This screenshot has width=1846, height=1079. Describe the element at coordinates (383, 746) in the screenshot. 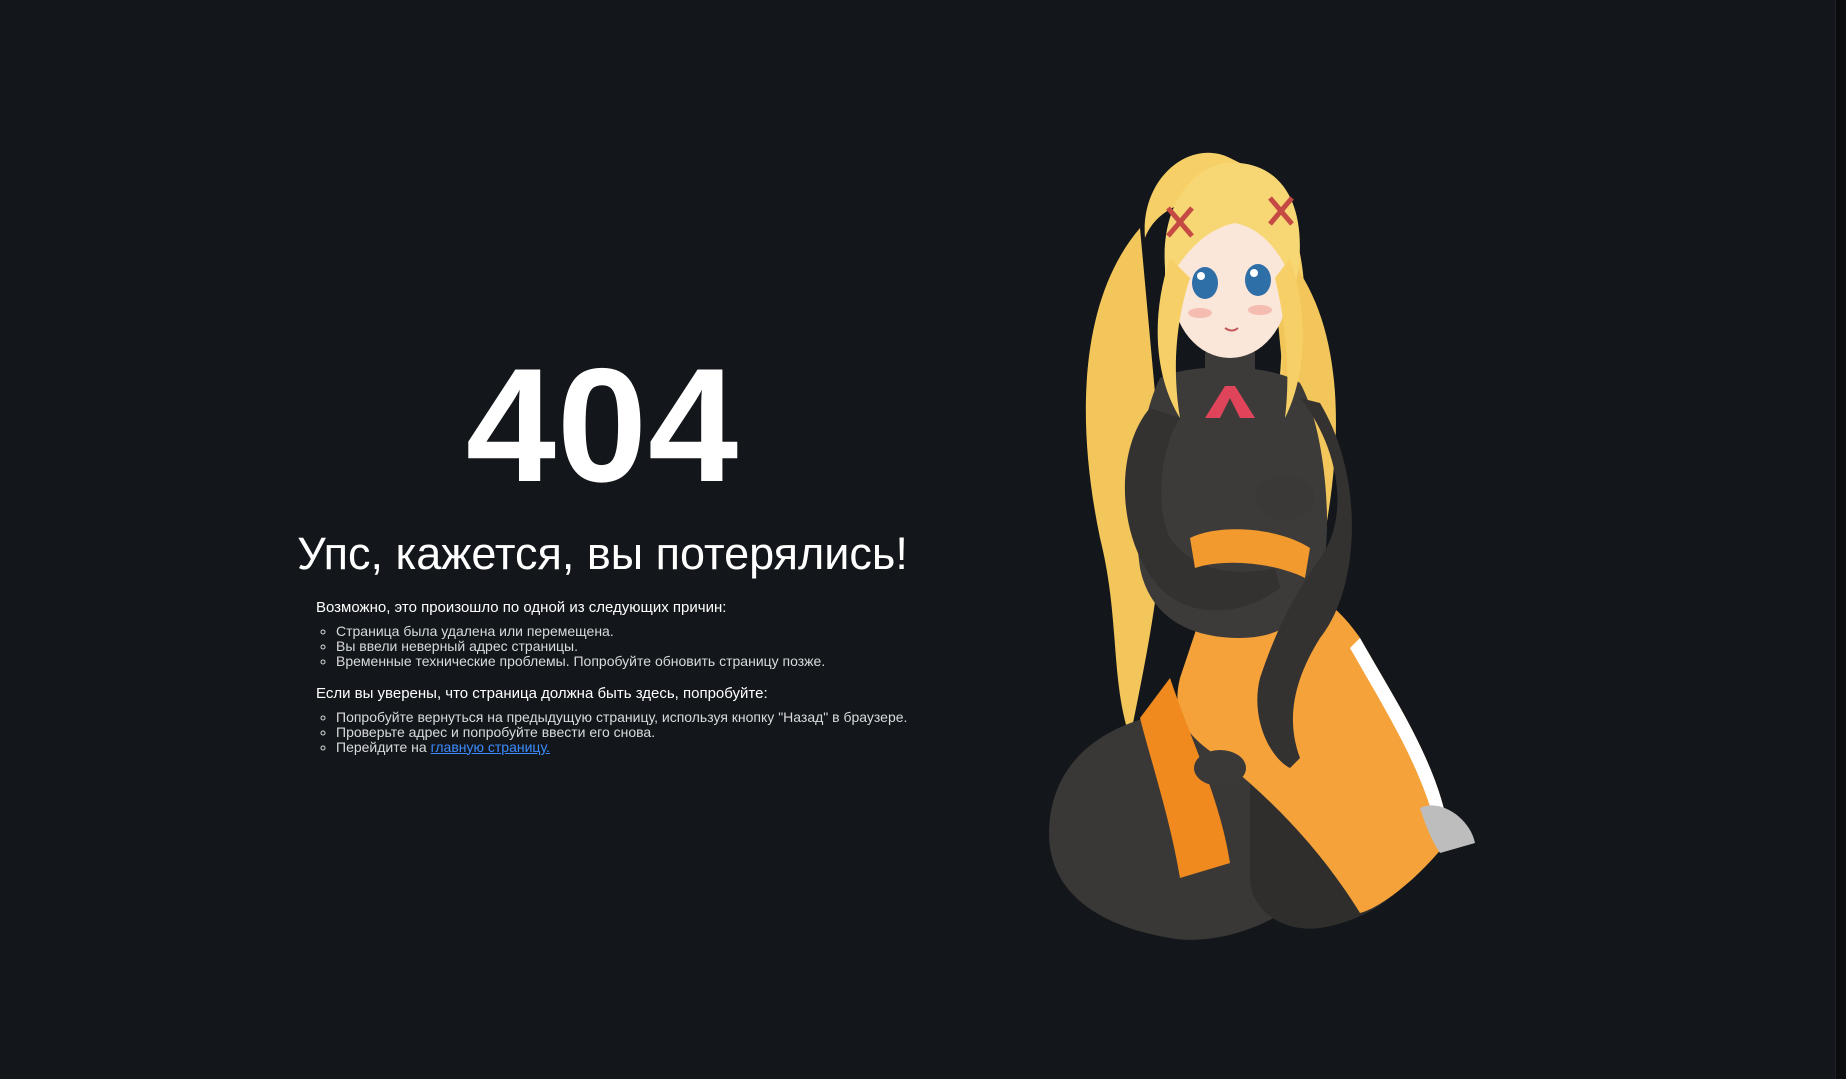

I see `suggestion-home-prefix: Перейдите на` at that location.